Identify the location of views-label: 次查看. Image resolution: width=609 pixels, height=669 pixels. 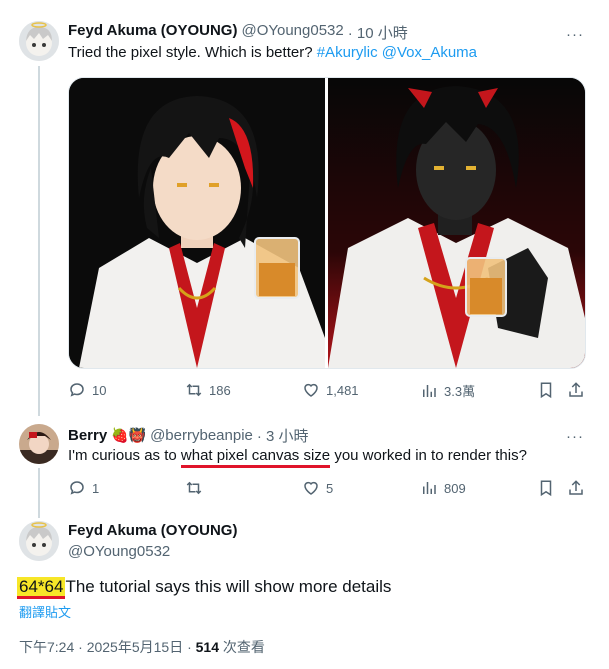
(242, 647).